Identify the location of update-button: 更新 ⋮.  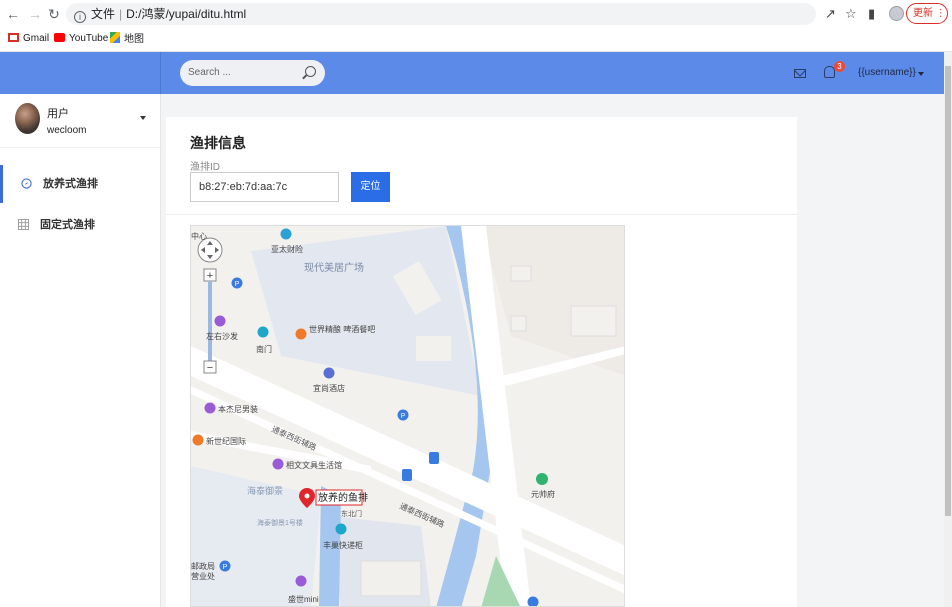
(927, 13).